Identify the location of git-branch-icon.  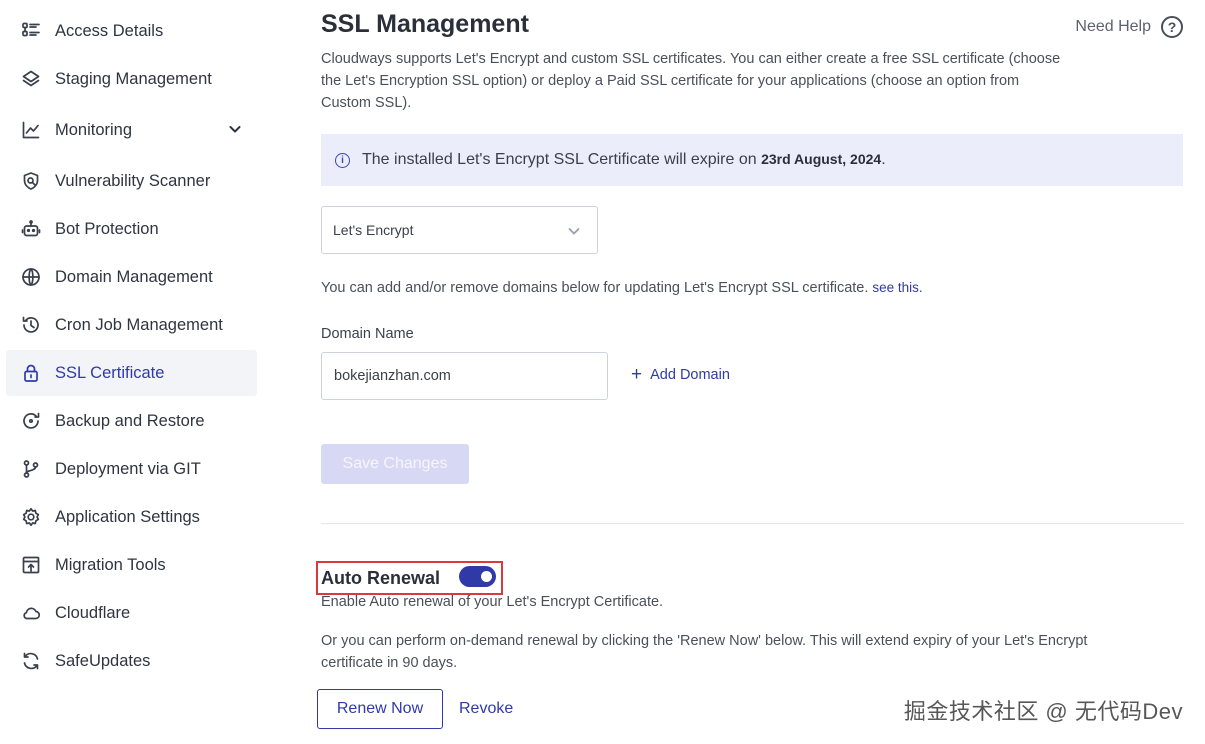
(31, 469).